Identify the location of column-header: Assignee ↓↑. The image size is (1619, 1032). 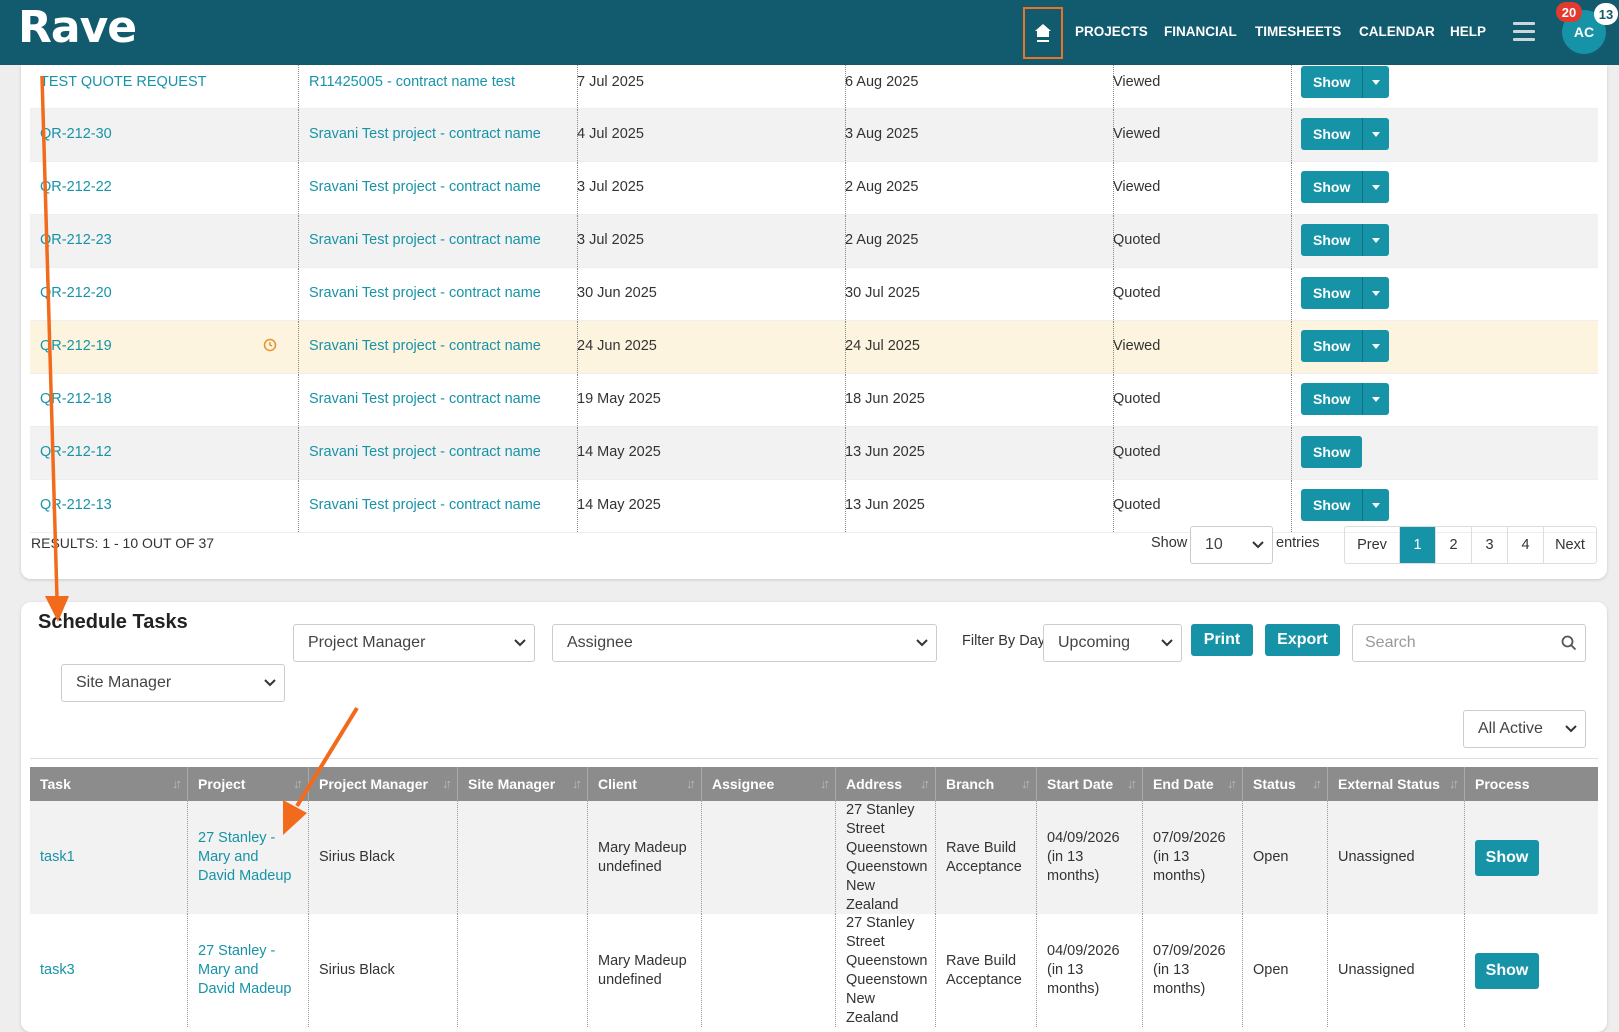
(768, 784).